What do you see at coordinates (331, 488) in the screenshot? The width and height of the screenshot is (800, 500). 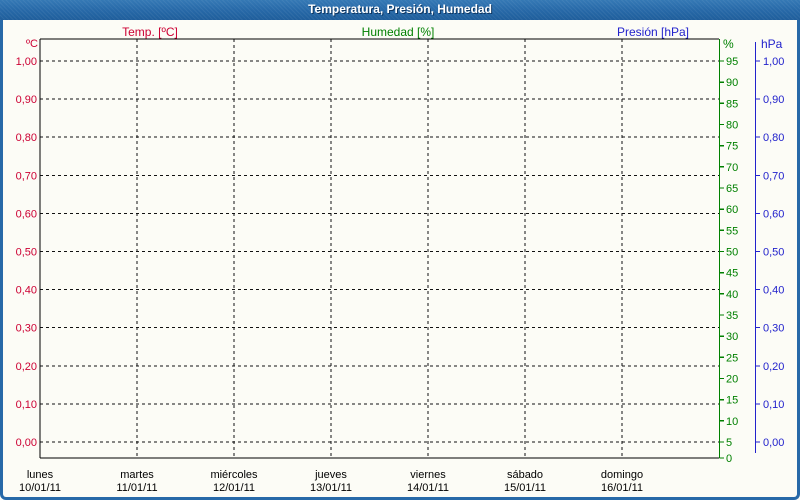 I see `svg-text: 13/01/11` at bounding box center [331, 488].